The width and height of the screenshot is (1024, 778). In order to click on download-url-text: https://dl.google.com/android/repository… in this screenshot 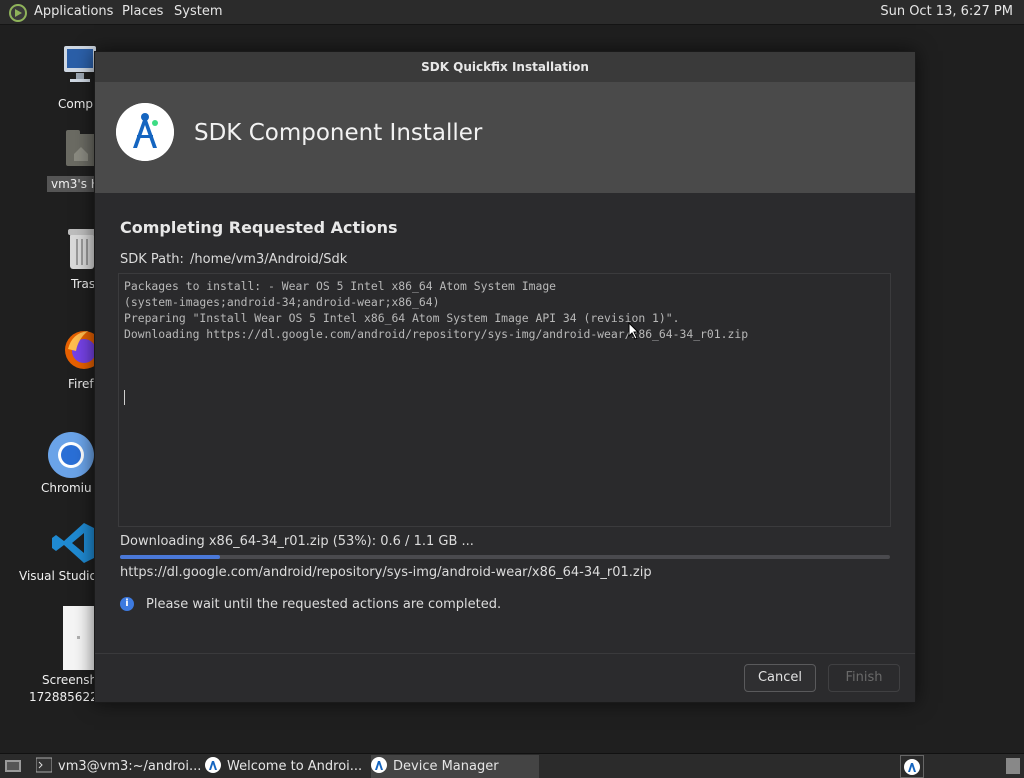, I will do `click(386, 572)`.